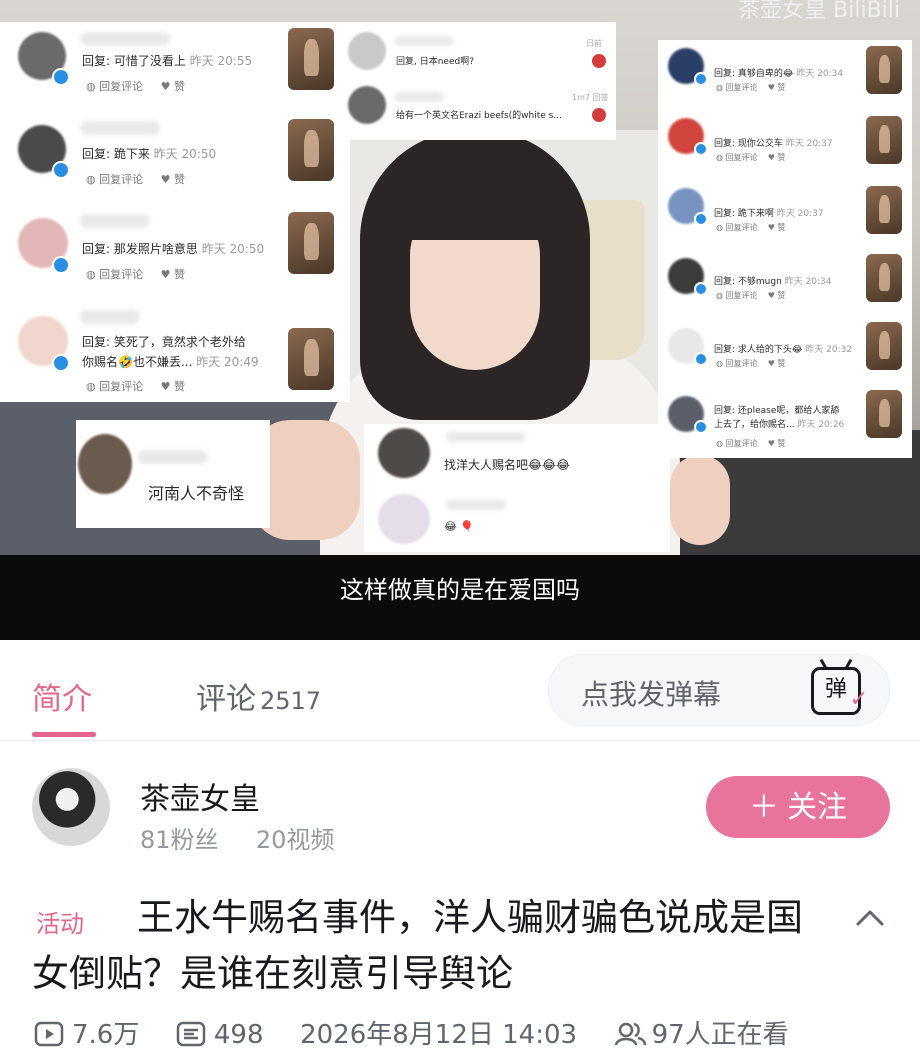 The width and height of the screenshot is (920, 1054). Describe the element at coordinates (173, 474) in the screenshot. I see `comment-screenshot-bottom-left: 河南人不奇怪` at that location.